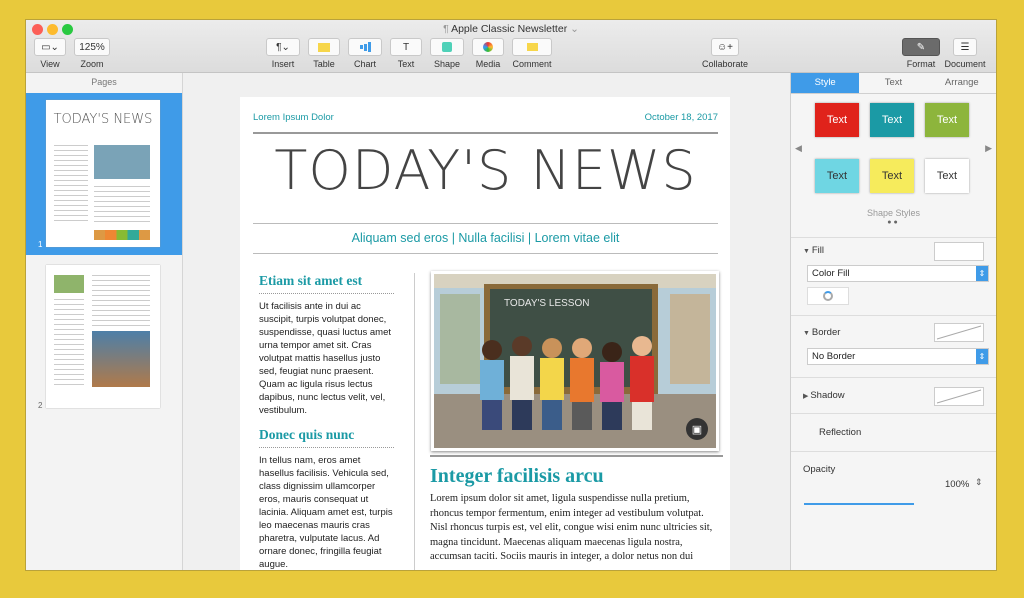  I want to click on section-heading: Donec quis nunc, so click(326, 435).